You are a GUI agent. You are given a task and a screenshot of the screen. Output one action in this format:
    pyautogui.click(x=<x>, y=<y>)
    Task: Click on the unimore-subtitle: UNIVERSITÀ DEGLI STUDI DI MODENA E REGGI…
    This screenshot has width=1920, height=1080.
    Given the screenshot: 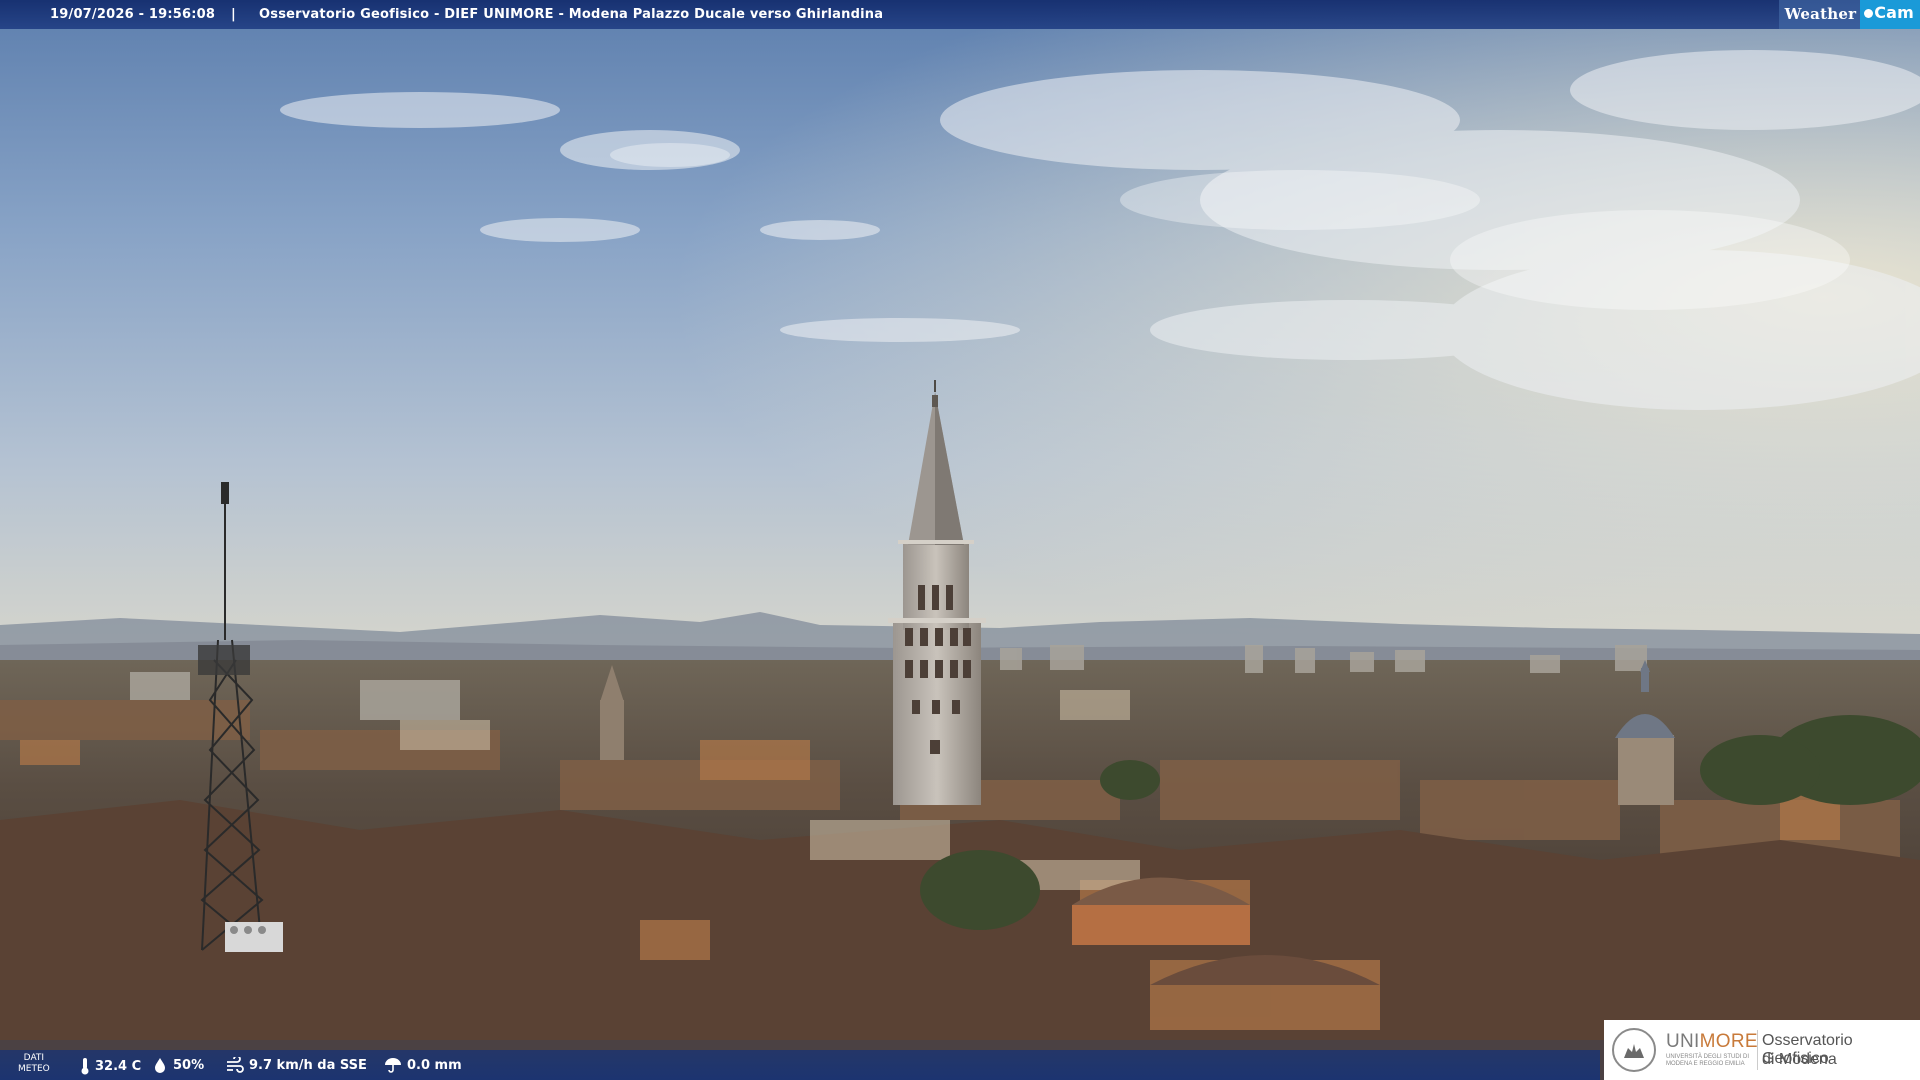 What is the action you would take?
    pyautogui.click(x=1708, y=1060)
    